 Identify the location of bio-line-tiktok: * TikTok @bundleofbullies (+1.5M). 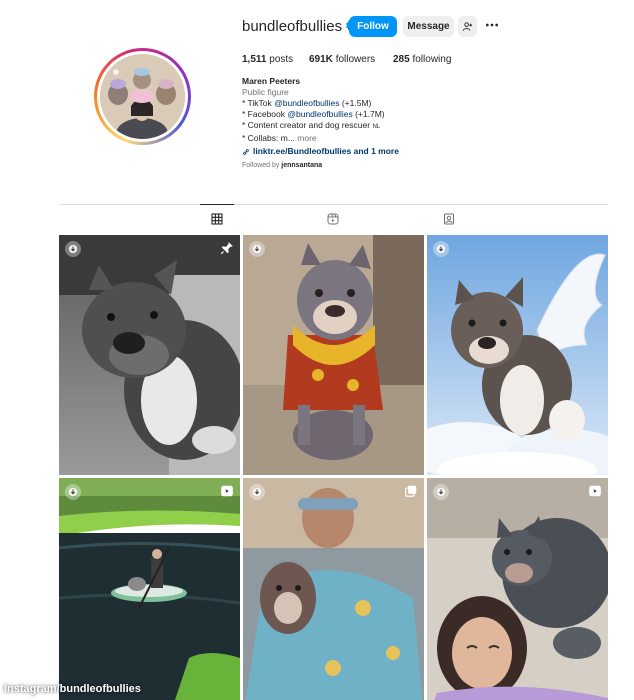
(320, 103).